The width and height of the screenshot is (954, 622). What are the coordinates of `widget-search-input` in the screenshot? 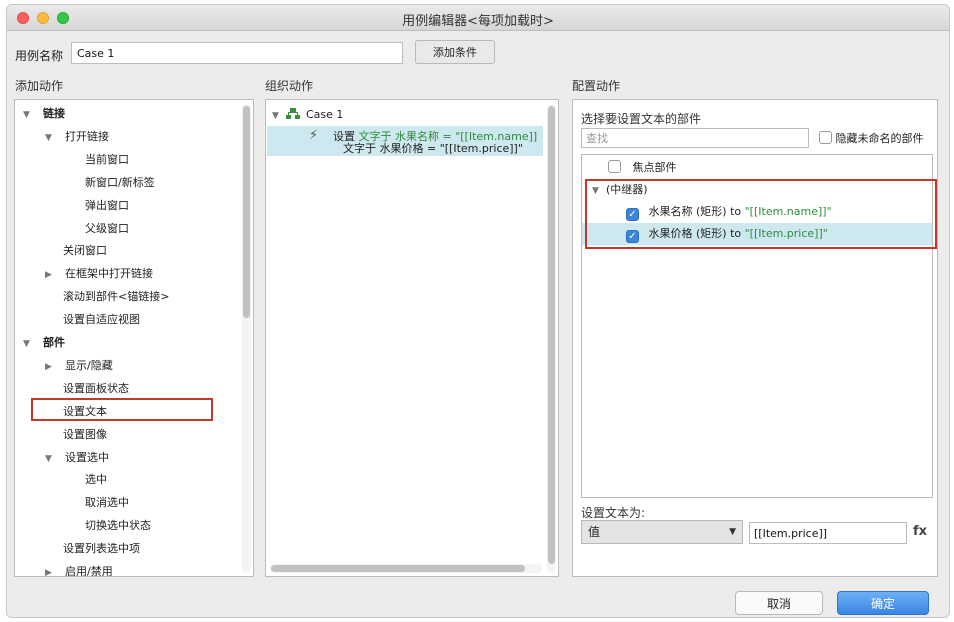 It's located at (695, 138).